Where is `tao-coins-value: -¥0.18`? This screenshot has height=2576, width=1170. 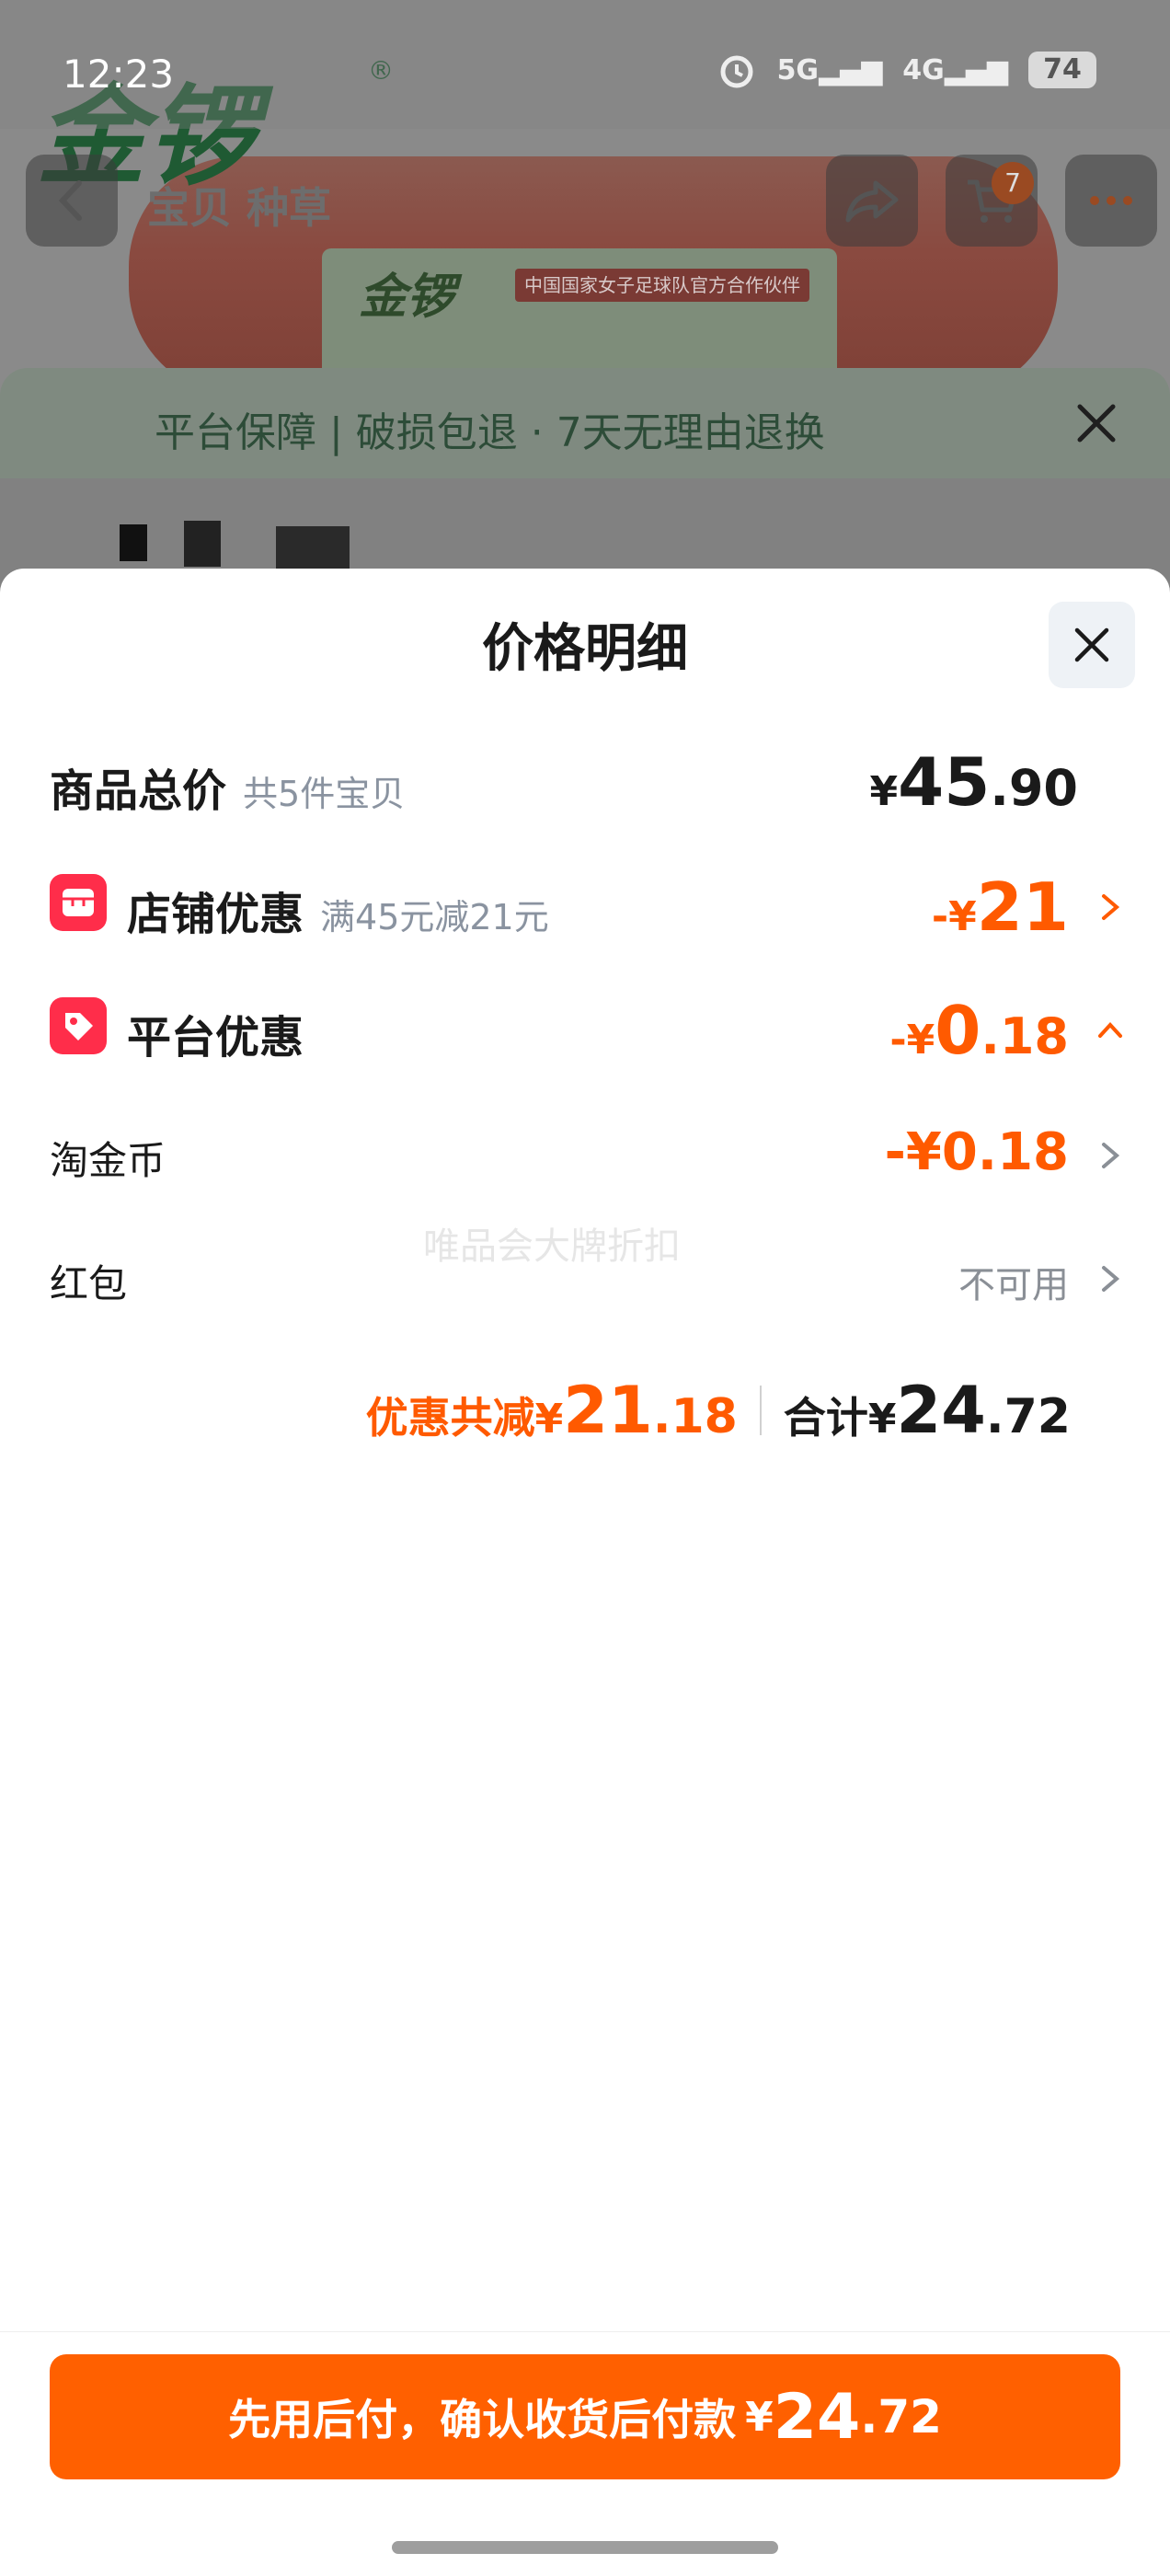 tao-coins-value: -¥0.18 is located at coordinates (976, 1152).